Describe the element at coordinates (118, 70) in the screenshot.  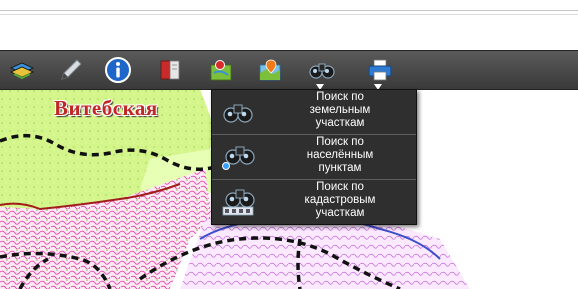
I see `info-icon` at that location.